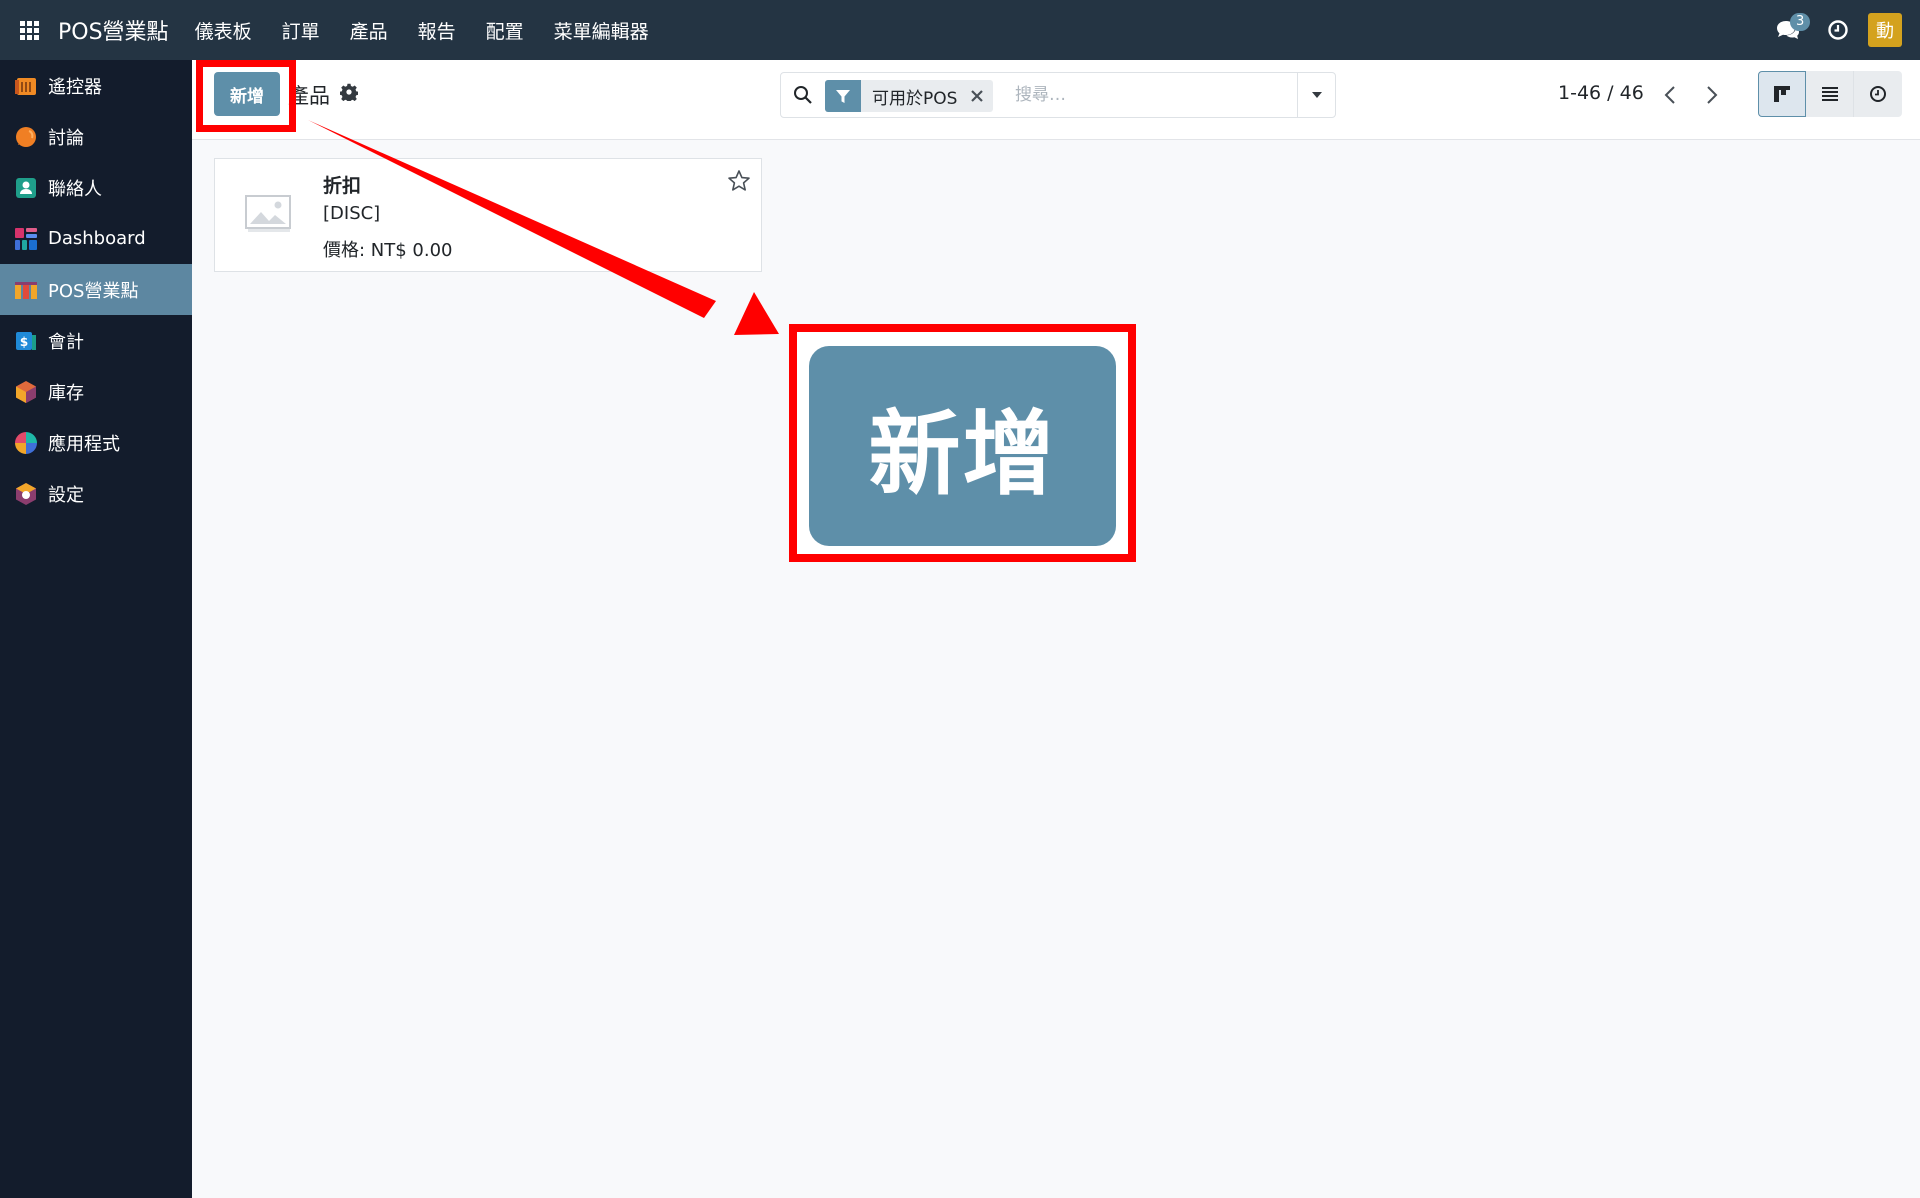 The image size is (1920, 1198). I want to click on sidebar-item-label: 討論, so click(66, 138).